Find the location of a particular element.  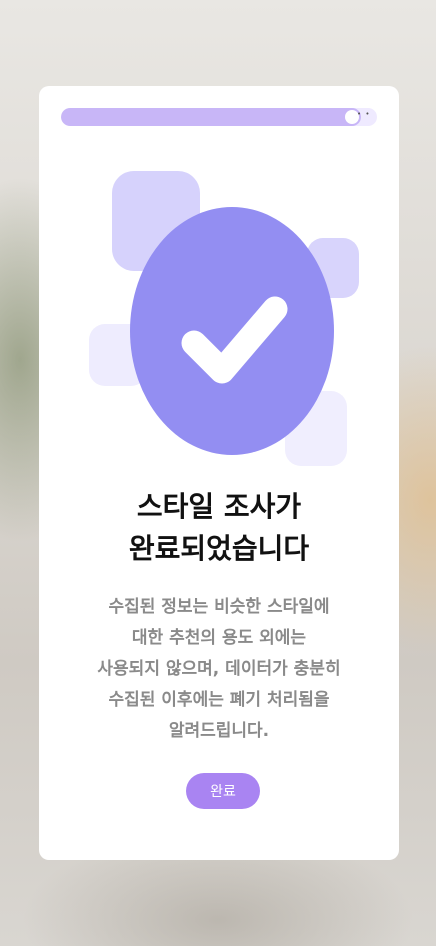

description-line: 사용되지 않으며, 데이터가 충분히 is located at coordinates (219, 669).